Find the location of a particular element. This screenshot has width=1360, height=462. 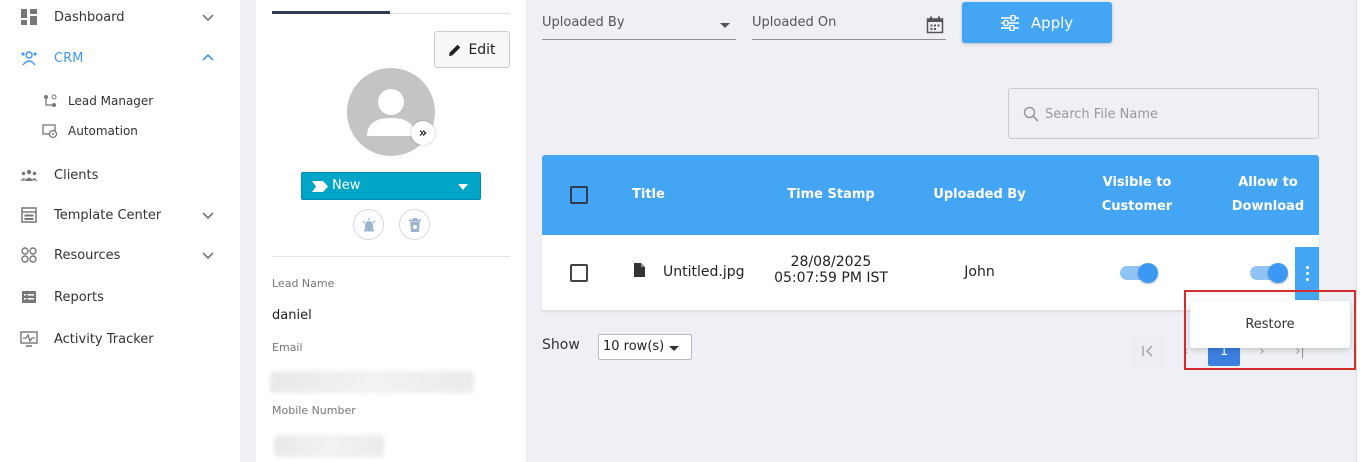

file-uploaded-by: John is located at coordinates (979, 272).